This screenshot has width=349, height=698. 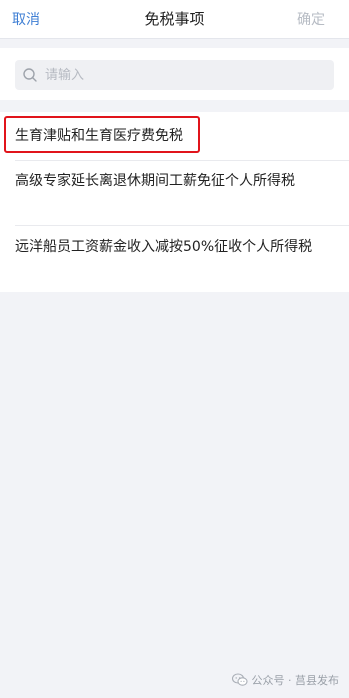 I want to click on search-box, so click(x=174, y=75).